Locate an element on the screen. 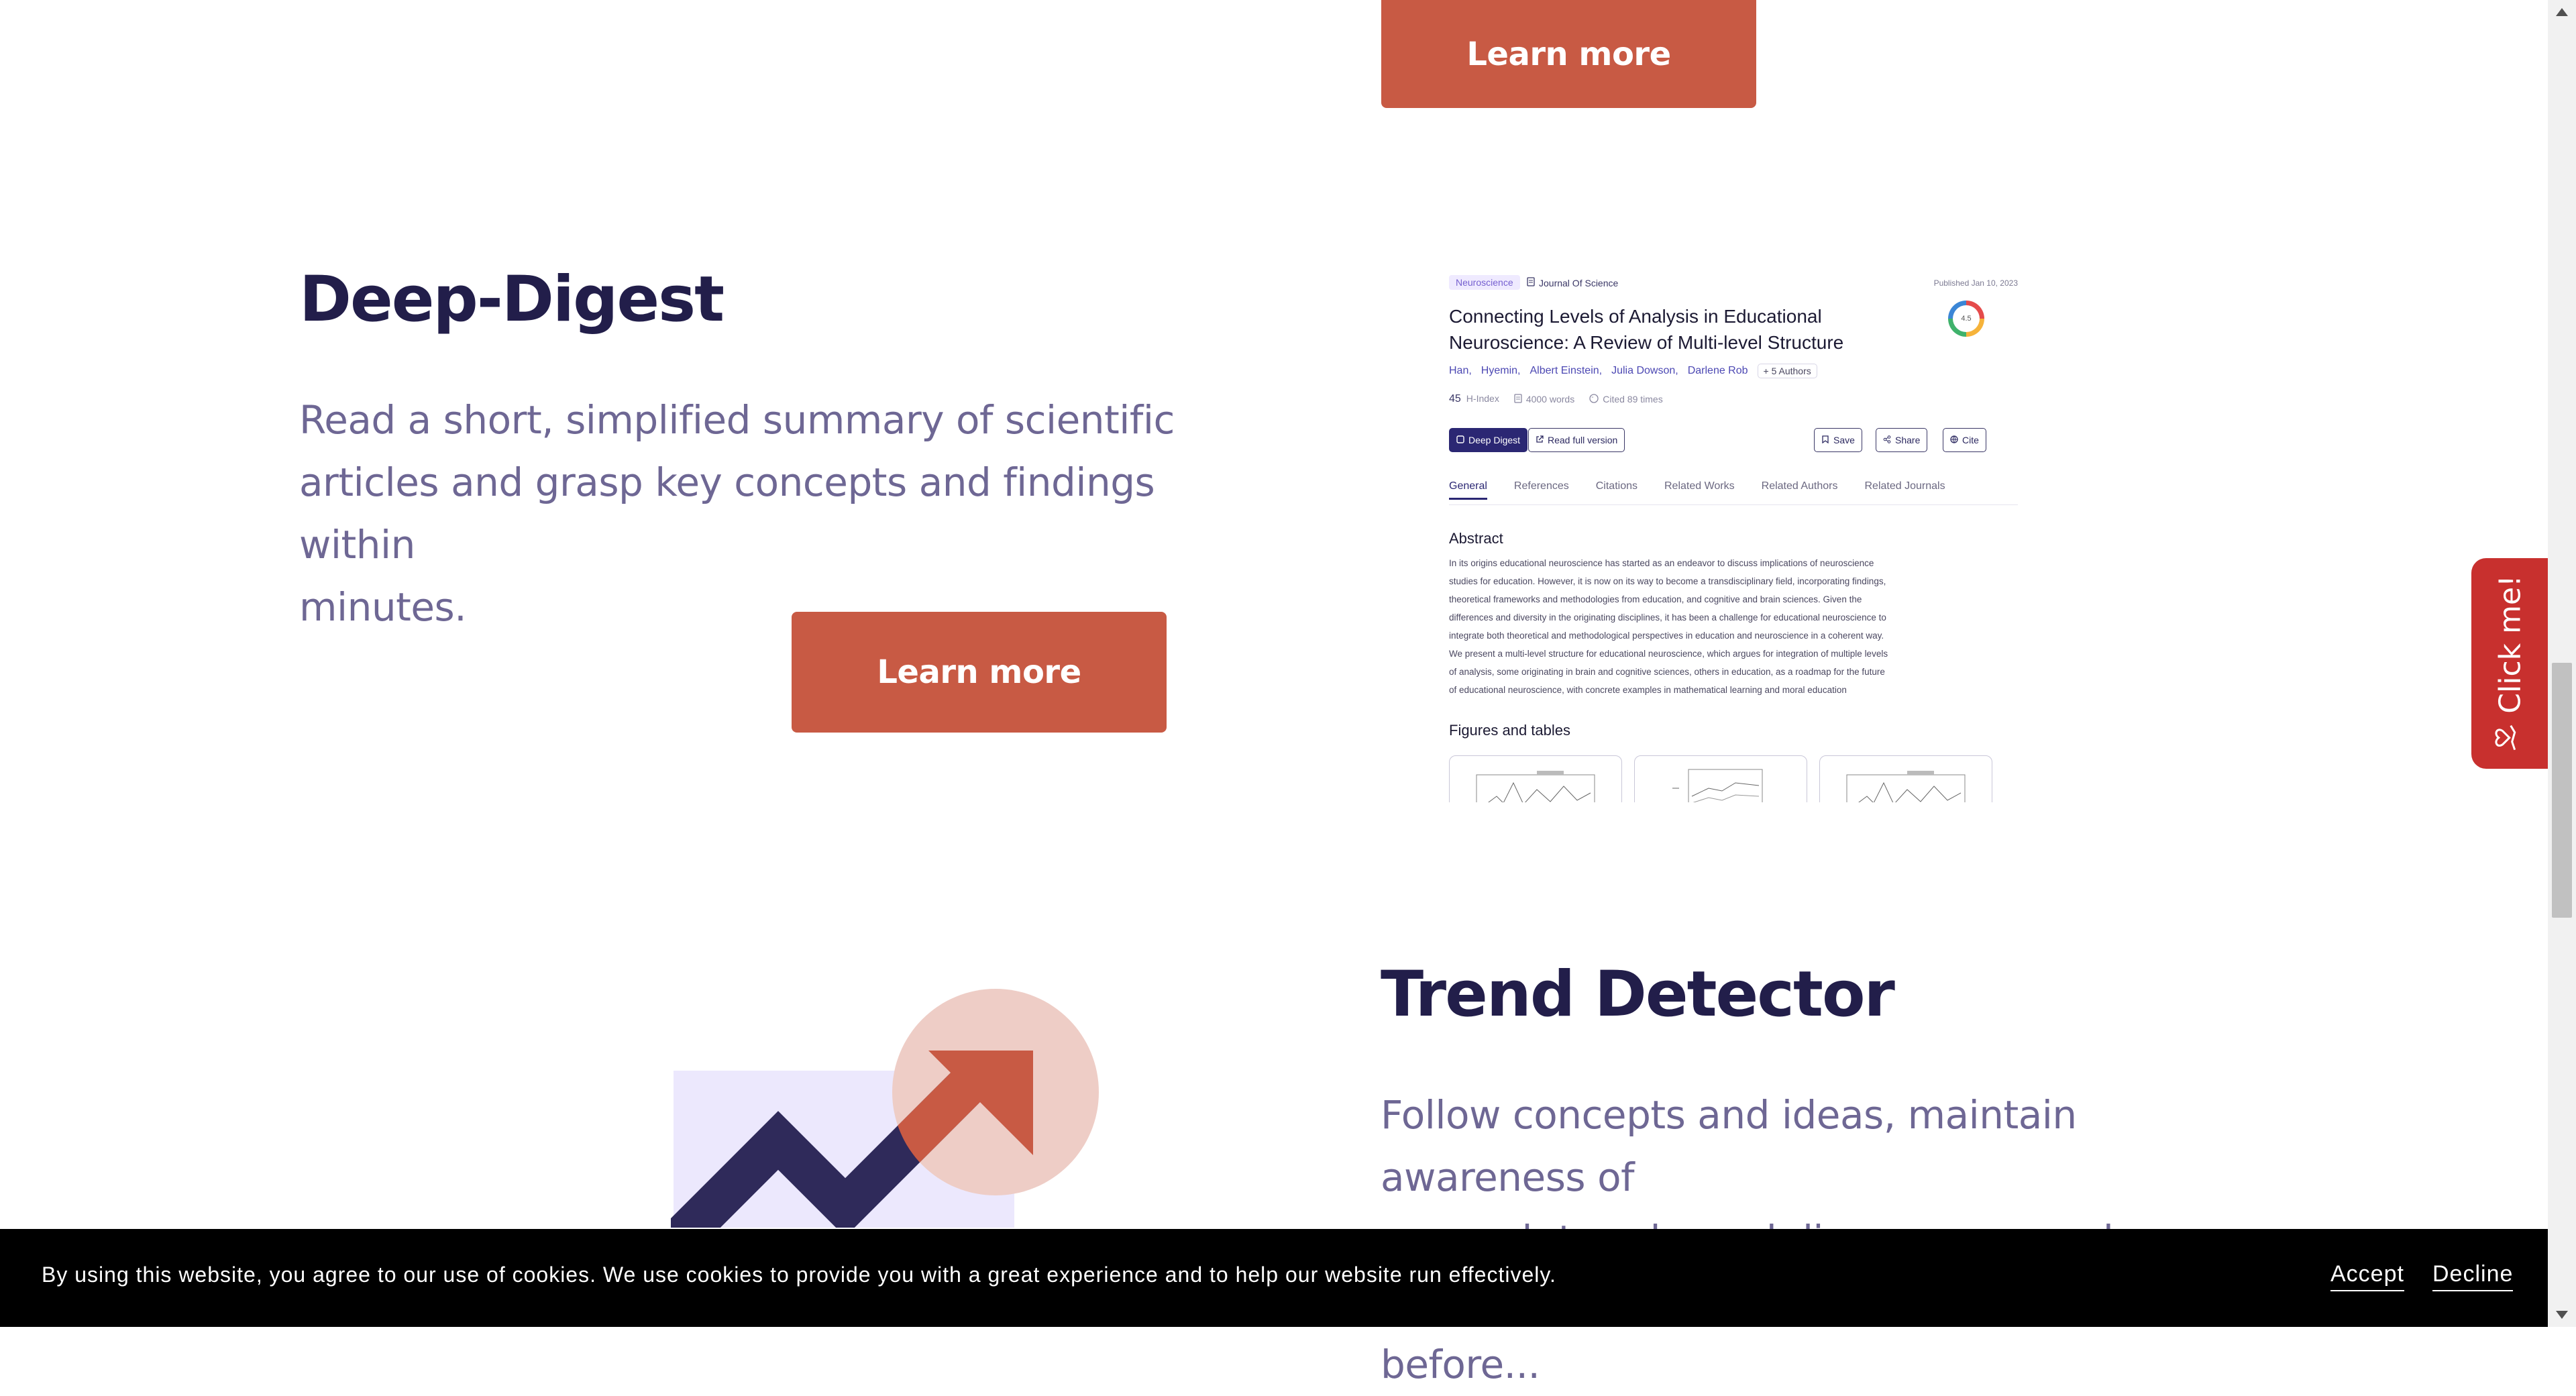 This screenshot has width=2576, height=1396. save-label: Save is located at coordinates (1844, 440).